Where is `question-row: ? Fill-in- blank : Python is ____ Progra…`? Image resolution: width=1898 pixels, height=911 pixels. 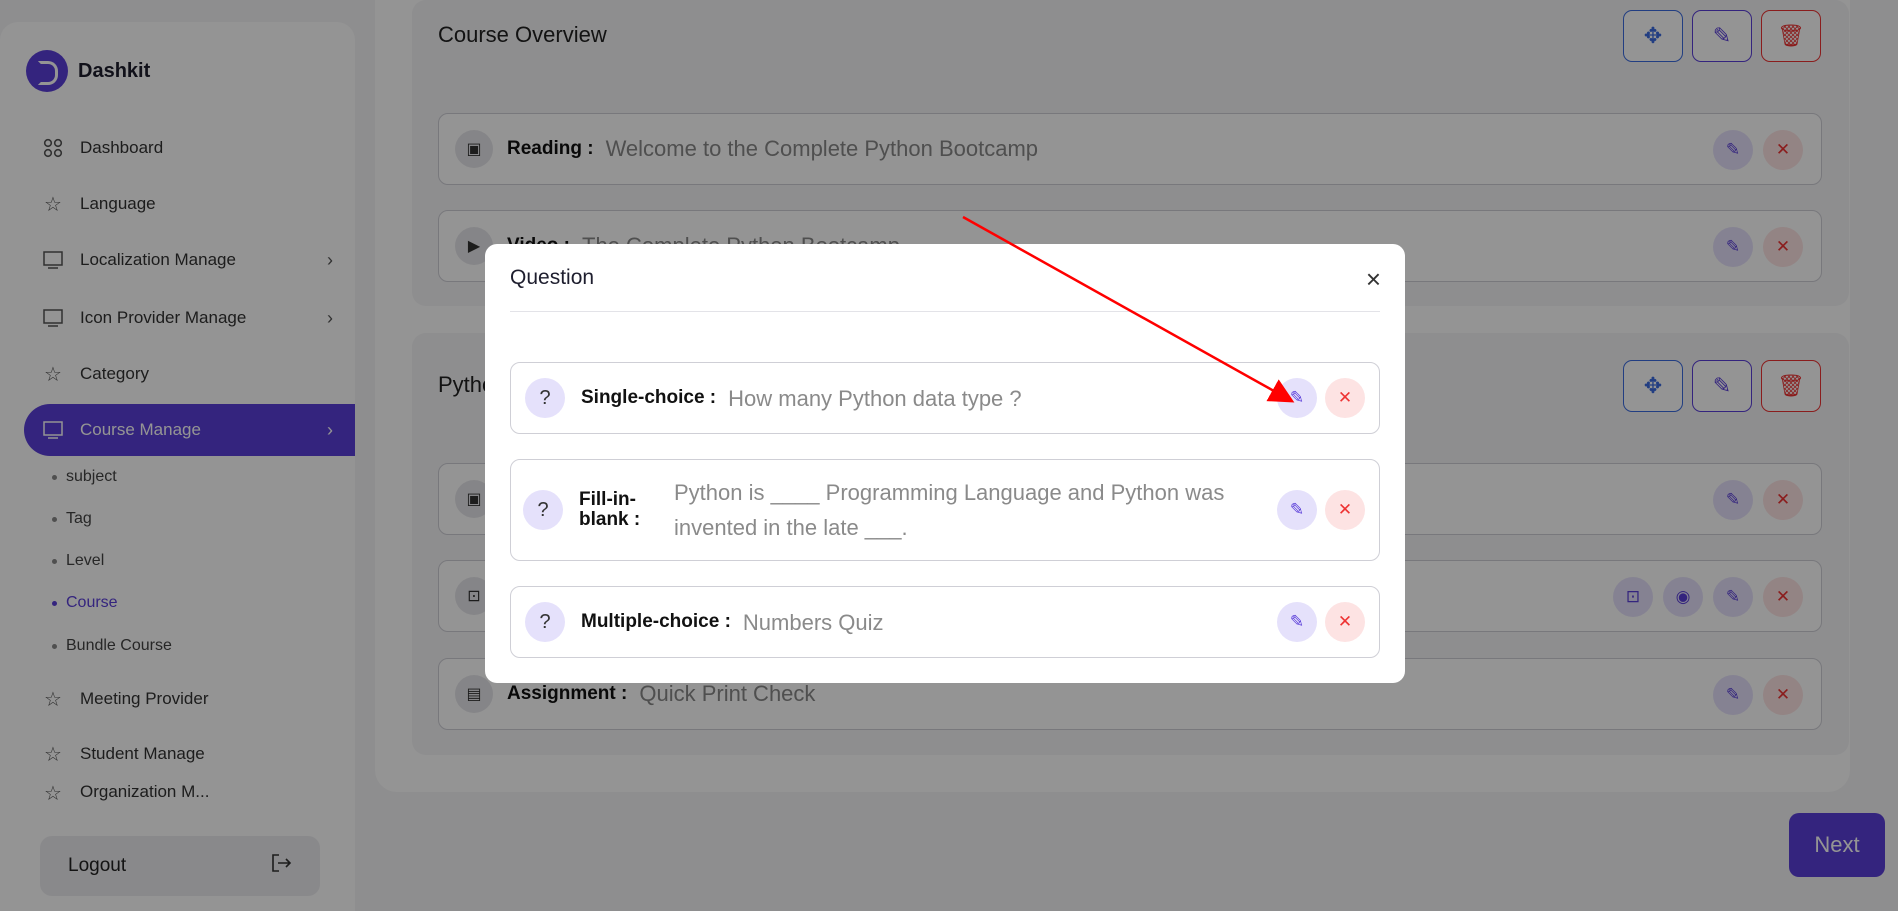
question-row: ? Fill-in- blank : Python is ____ Progra… is located at coordinates (945, 510).